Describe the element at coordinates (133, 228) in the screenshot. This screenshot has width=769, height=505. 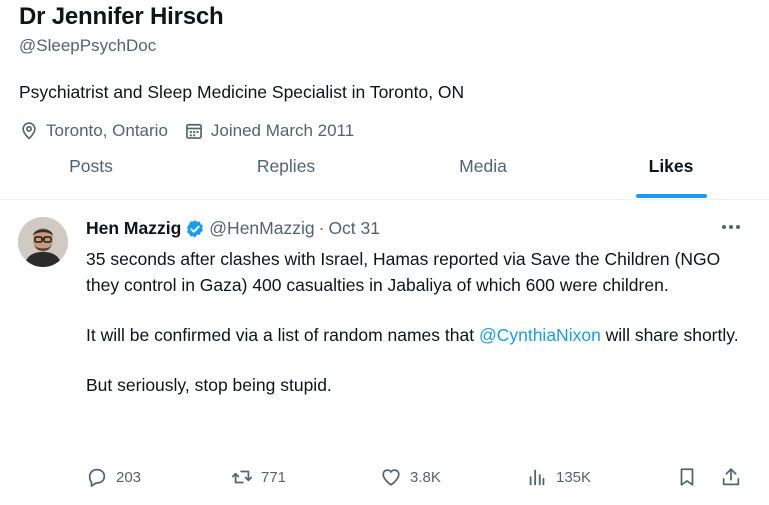
I see `tweet-author-name: Hen Mazzig` at that location.